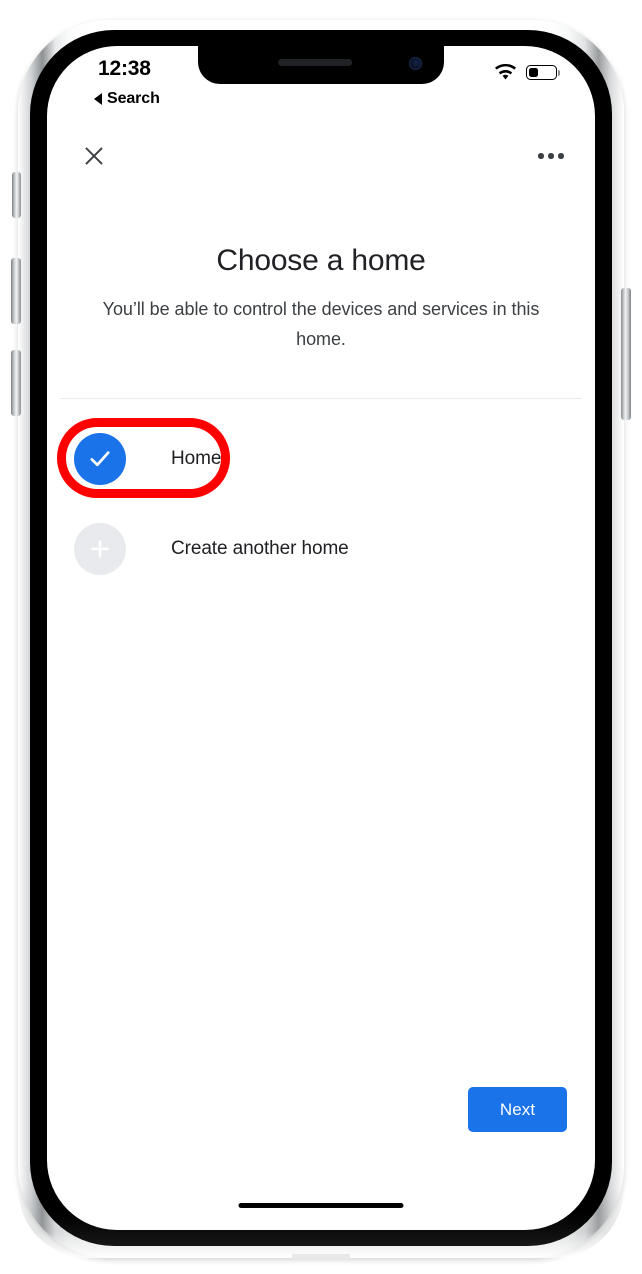  I want to click on back-to-search-label: Search, so click(133, 98).